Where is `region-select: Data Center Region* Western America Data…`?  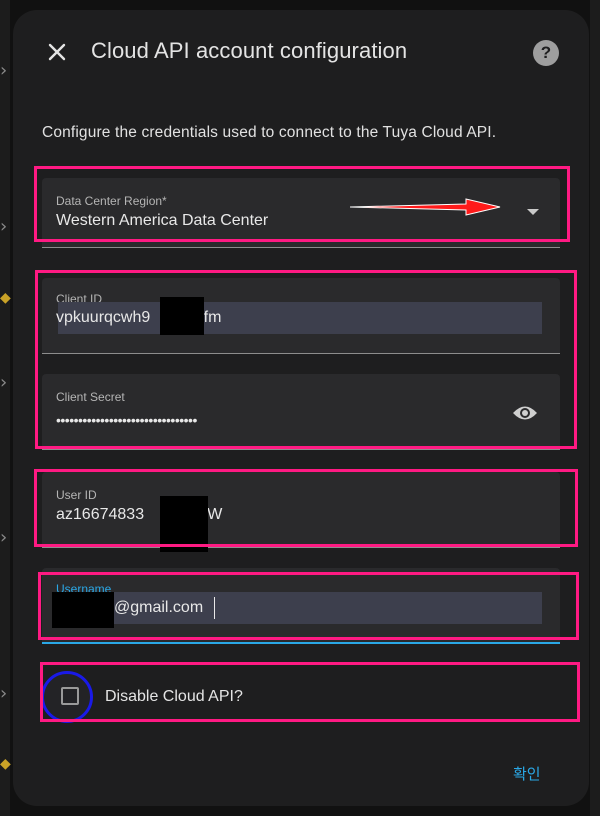 region-select: Data Center Region* Western America Data… is located at coordinates (301, 213).